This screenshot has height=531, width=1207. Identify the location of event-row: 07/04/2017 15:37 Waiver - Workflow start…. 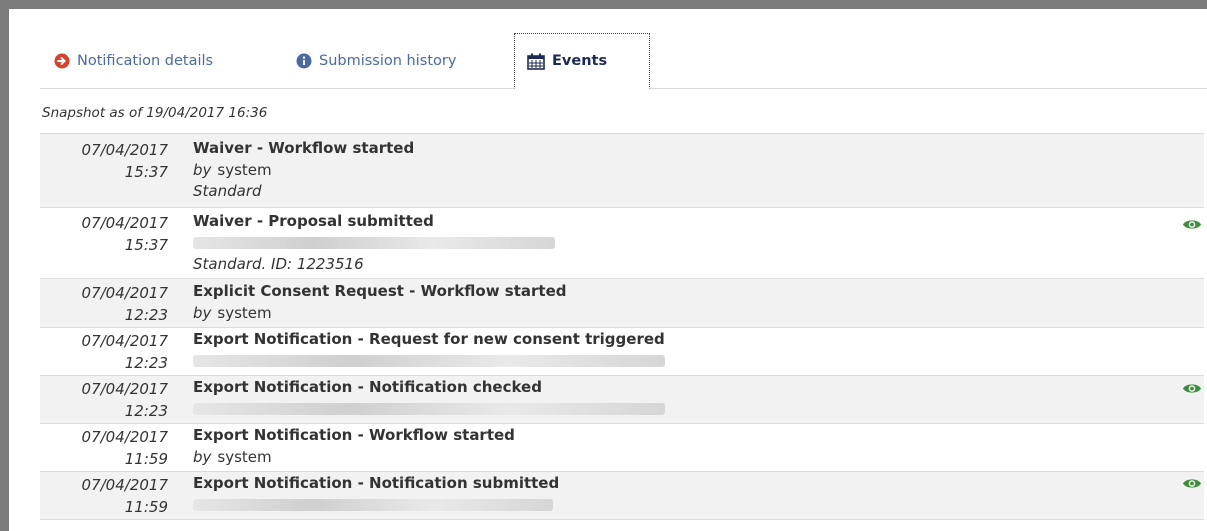
(622, 171).